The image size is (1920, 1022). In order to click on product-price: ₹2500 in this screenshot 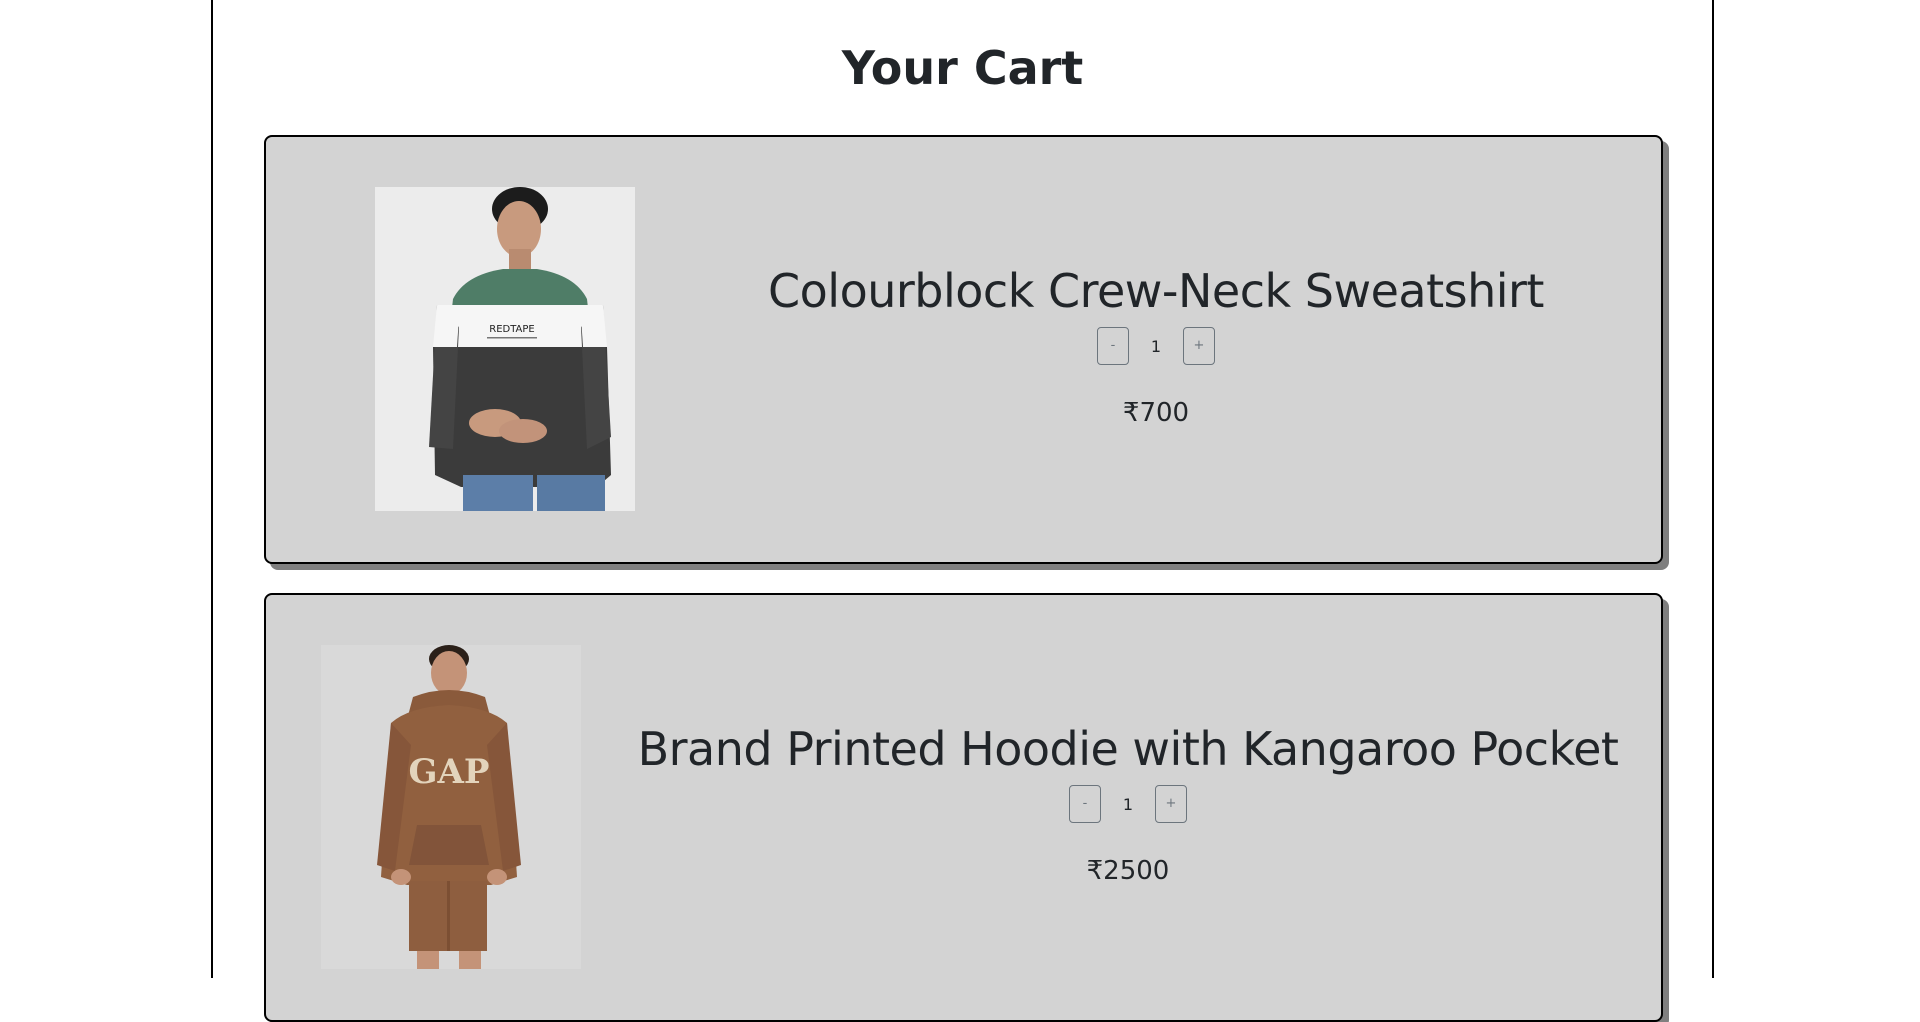, I will do `click(1128, 871)`.